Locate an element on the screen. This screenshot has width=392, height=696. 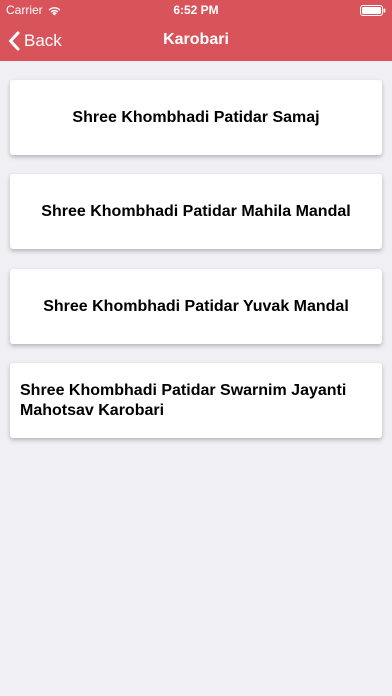
list-item-label: Shree Khombhadi Patidar Samaj is located at coordinates (196, 117).